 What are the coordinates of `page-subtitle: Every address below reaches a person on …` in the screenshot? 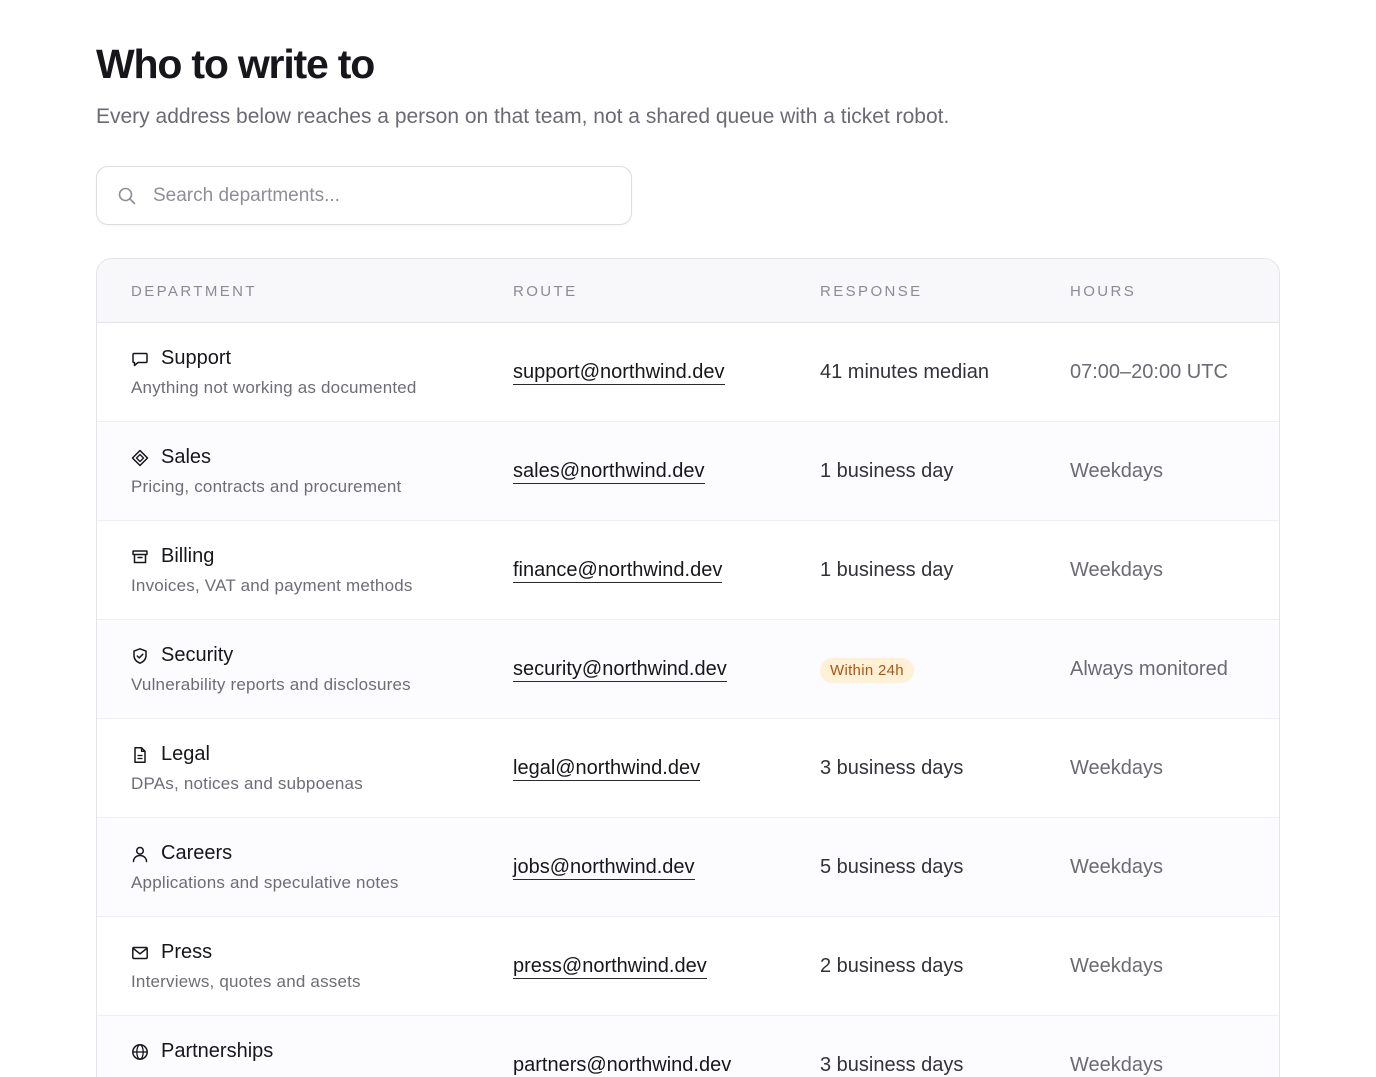 It's located at (523, 116).